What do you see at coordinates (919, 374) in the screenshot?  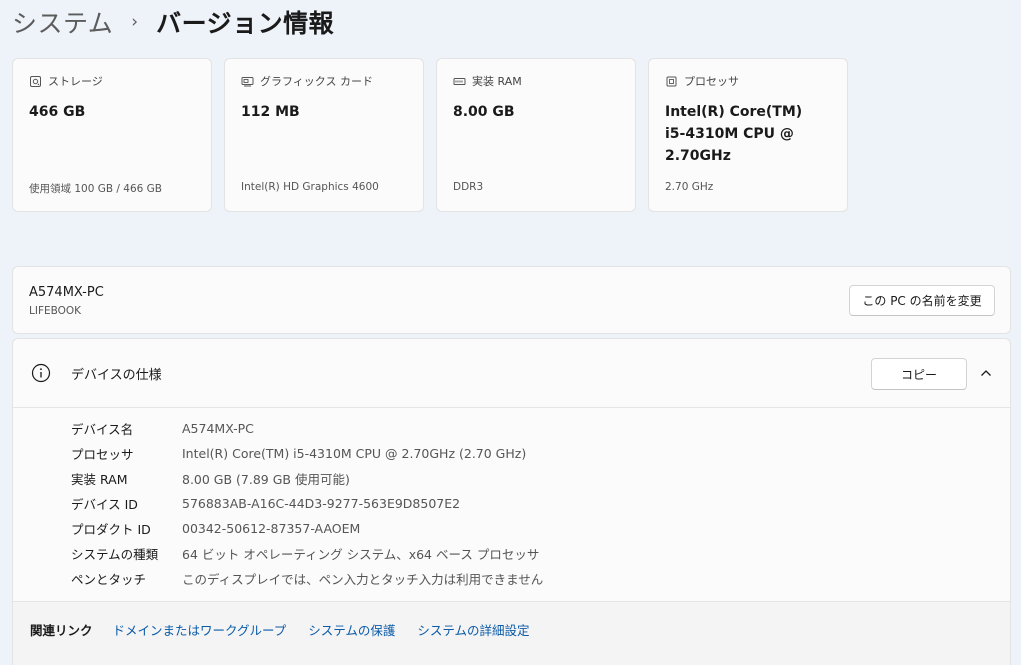 I see `copy-button: コピー` at bounding box center [919, 374].